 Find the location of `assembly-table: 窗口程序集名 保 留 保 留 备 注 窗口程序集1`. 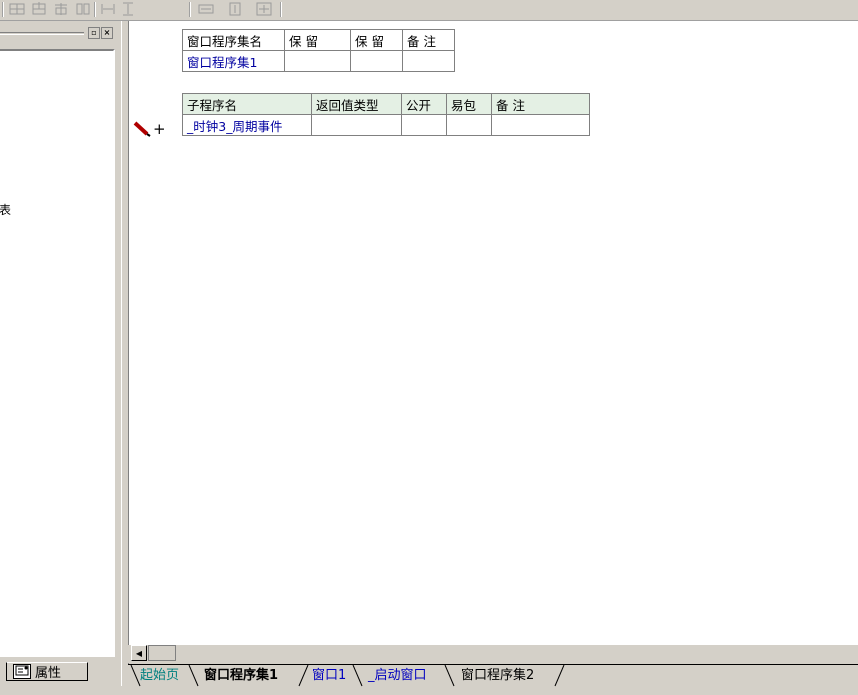

assembly-table: 窗口程序集名 保 留 保 留 备 注 窗口程序集1 is located at coordinates (318, 50).